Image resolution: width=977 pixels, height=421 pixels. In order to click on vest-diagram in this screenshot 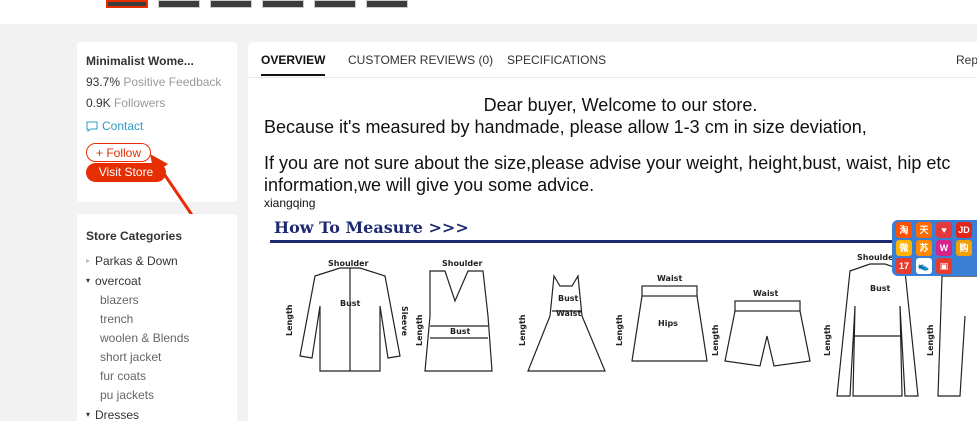, I will do `click(458, 321)`.